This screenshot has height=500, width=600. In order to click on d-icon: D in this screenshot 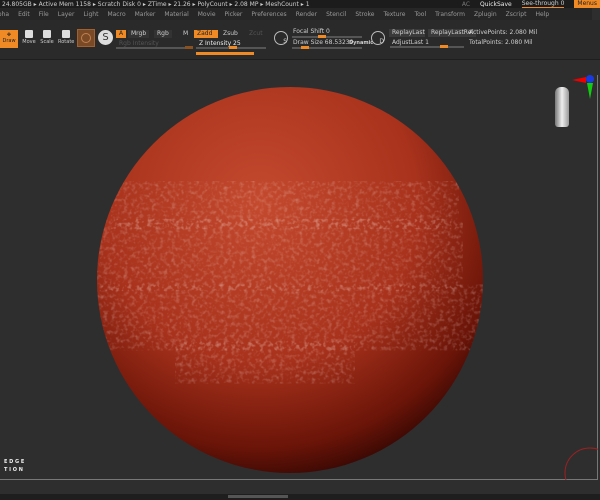, I will do `click(378, 38)`.